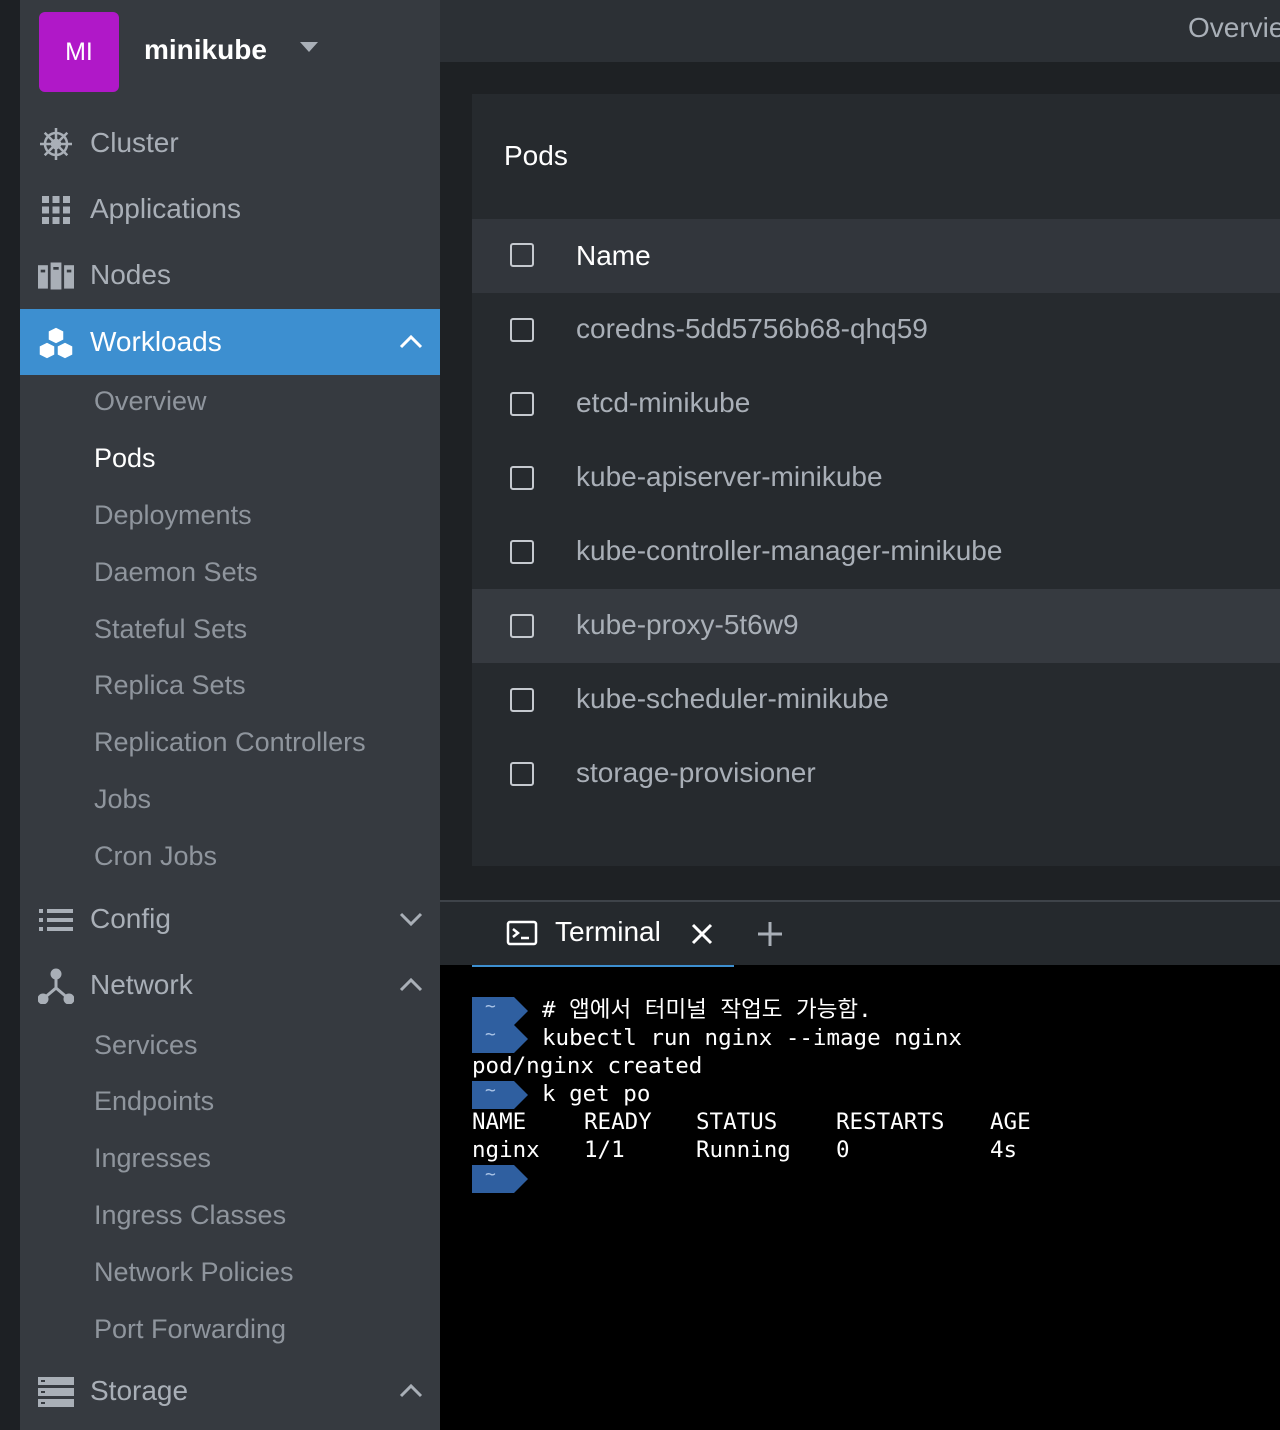 Image resolution: width=1280 pixels, height=1430 pixels. I want to click on terminal-line: ~ kubectl run nginx --image nginx, so click(872, 1038).